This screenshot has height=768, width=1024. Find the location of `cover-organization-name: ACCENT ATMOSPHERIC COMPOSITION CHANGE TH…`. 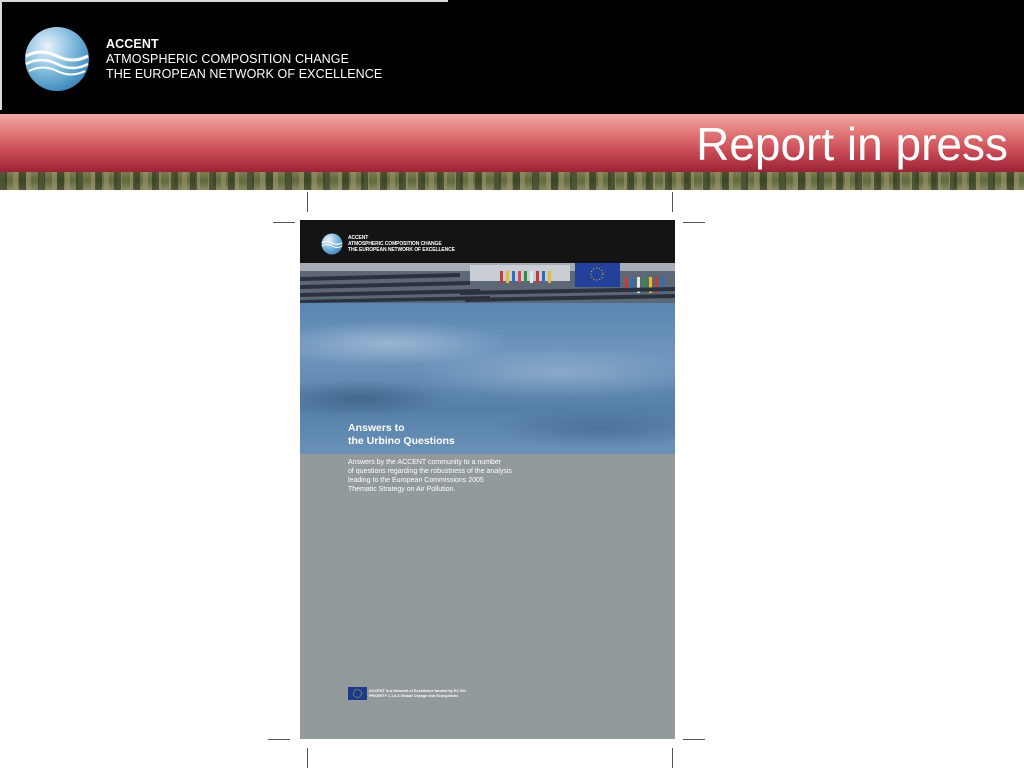

cover-organization-name: ACCENT ATMOSPHERIC COMPOSITION CHANGE TH… is located at coordinates (401, 244).